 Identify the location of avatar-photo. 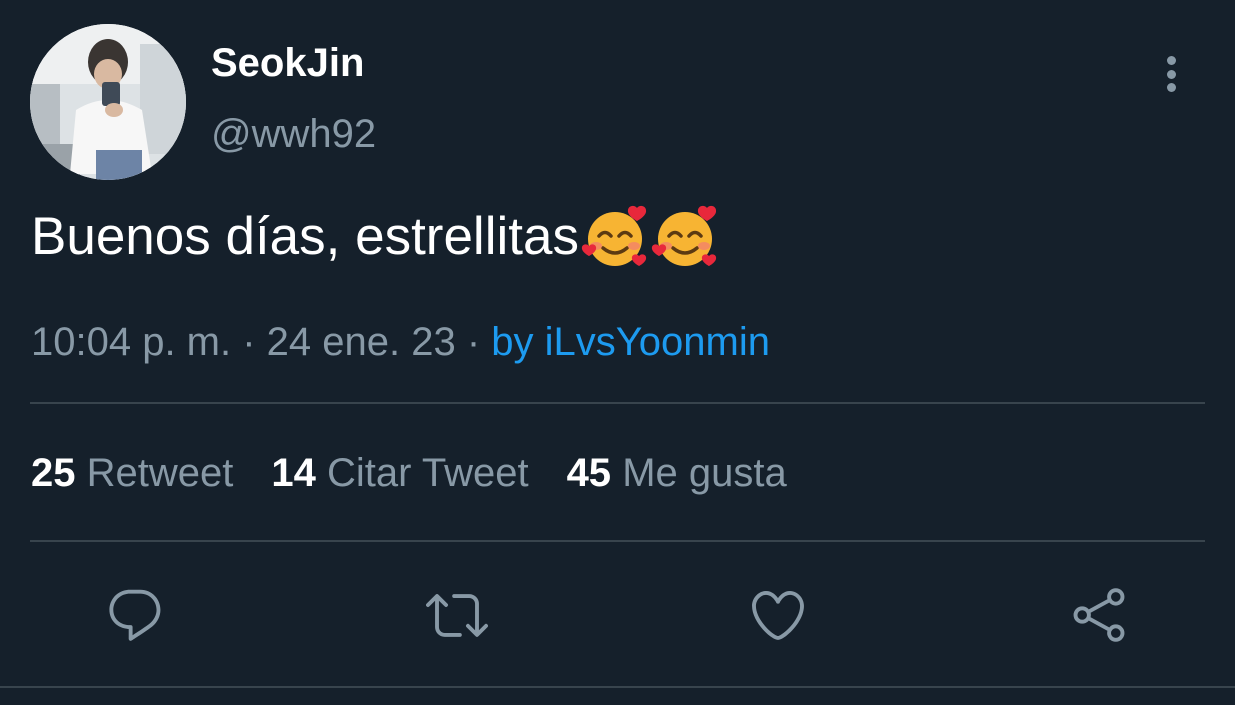
(108, 102).